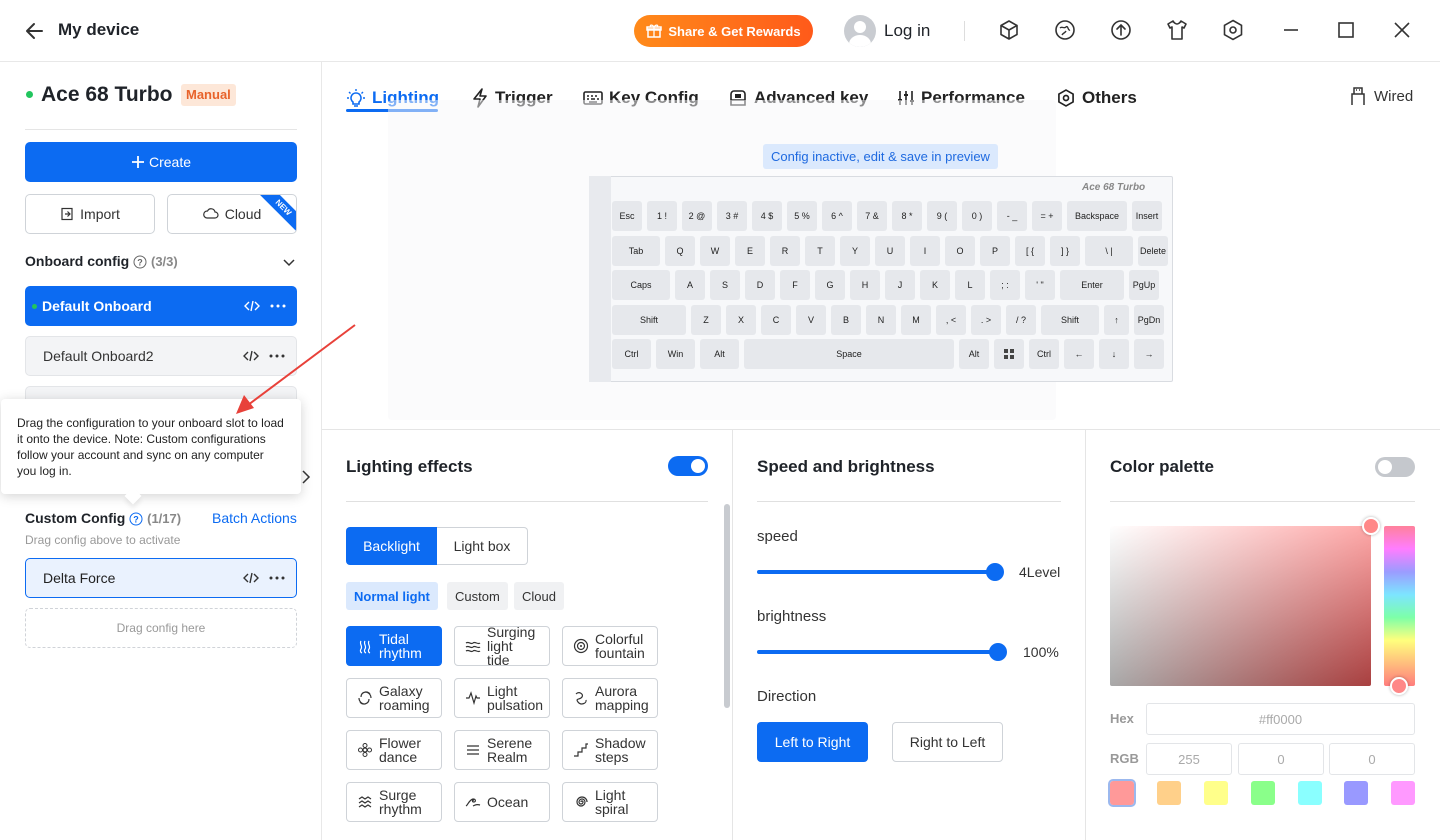 This screenshot has width=1440, height=840. What do you see at coordinates (394, 698) in the screenshot?
I see `effect-galaxy-roaming: Galaxy roaming` at bounding box center [394, 698].